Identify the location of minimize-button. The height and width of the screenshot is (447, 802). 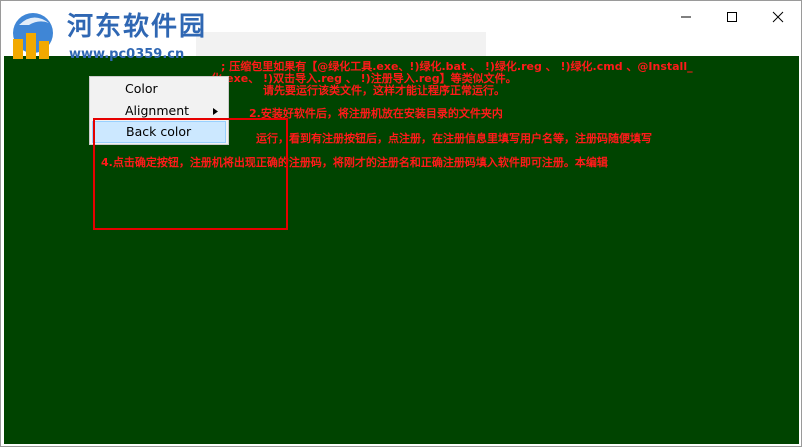
(686, 16).